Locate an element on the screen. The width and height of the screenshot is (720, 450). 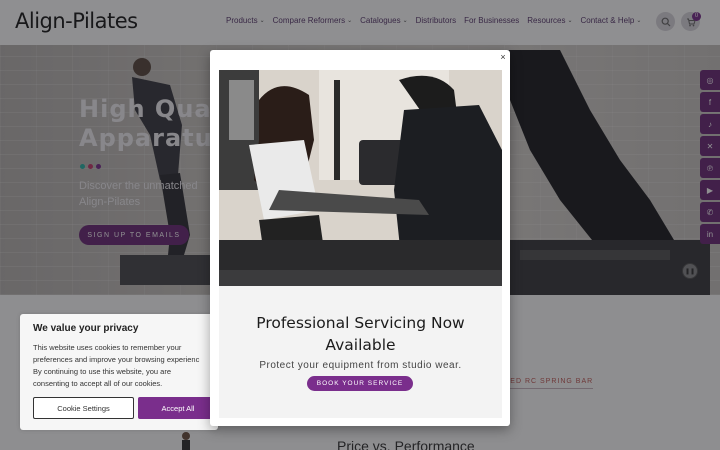
close-icon: × is located at coordinates (503, 57).